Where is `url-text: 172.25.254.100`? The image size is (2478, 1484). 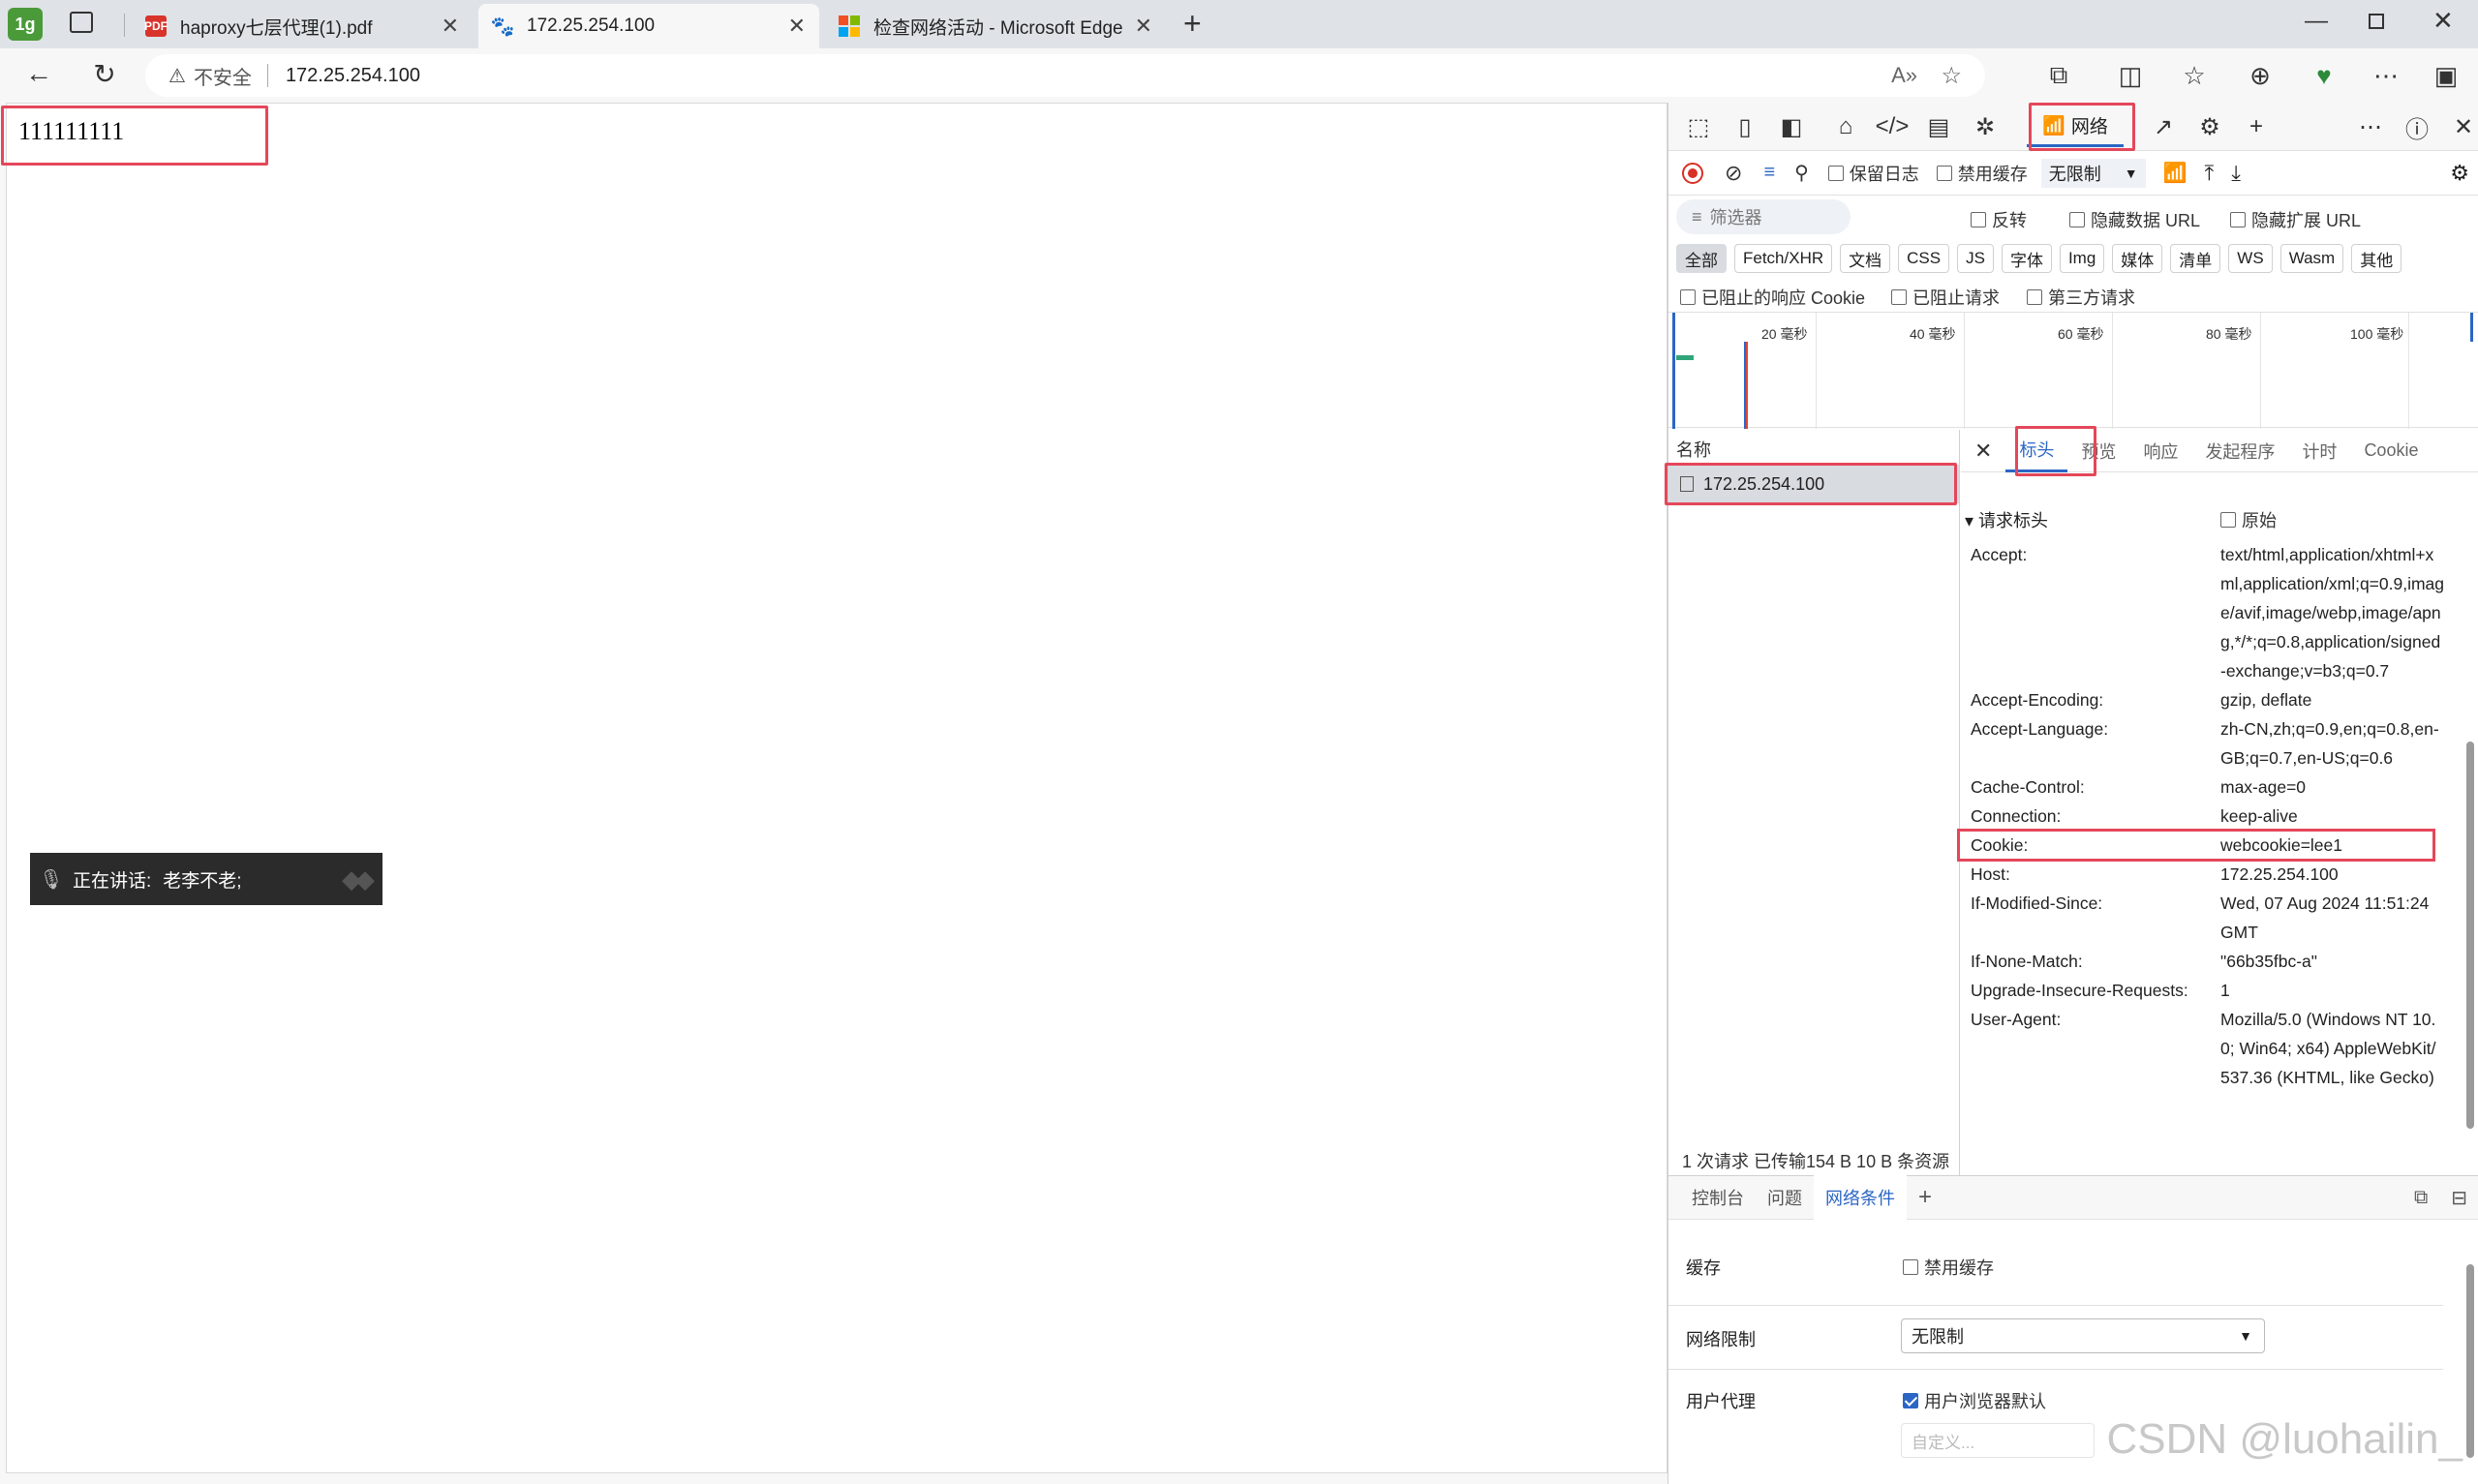
url-text: 172.25.254.100 is located at coordinates (353, 76).